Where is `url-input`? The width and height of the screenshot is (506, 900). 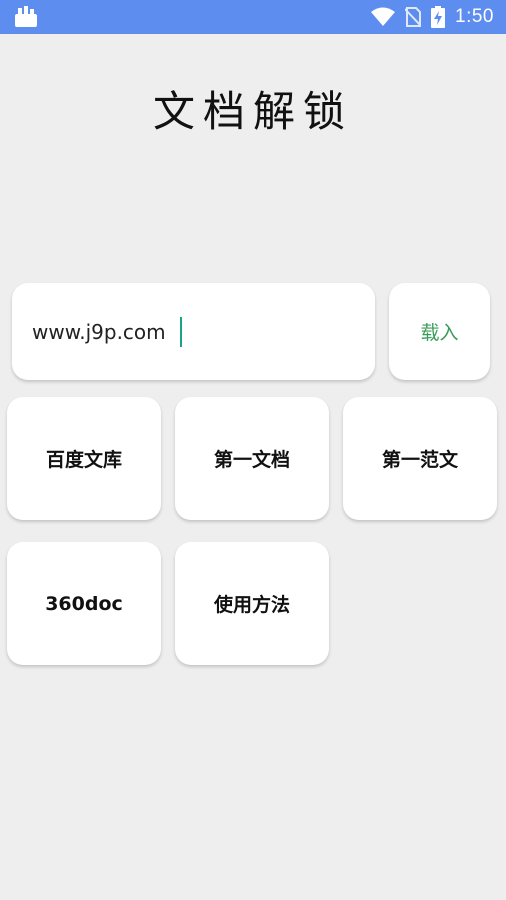
url-input is located at coordinates (192, 332).